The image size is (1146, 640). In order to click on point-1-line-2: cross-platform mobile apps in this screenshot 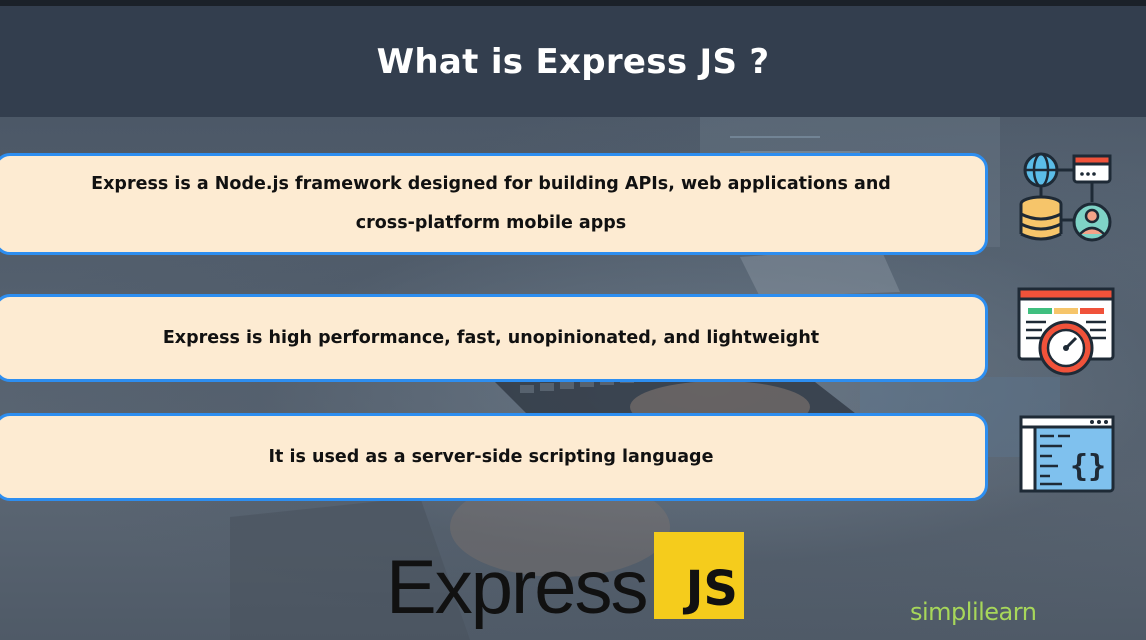, I will do `click(491, 223)`.